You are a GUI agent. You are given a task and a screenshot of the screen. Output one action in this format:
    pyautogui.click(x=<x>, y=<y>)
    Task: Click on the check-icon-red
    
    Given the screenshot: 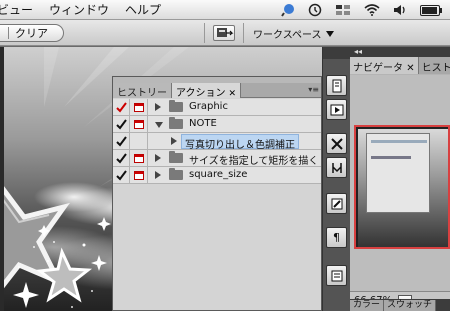 What is the action you would take?
    pyautogui.click(x=121, y=107)
    